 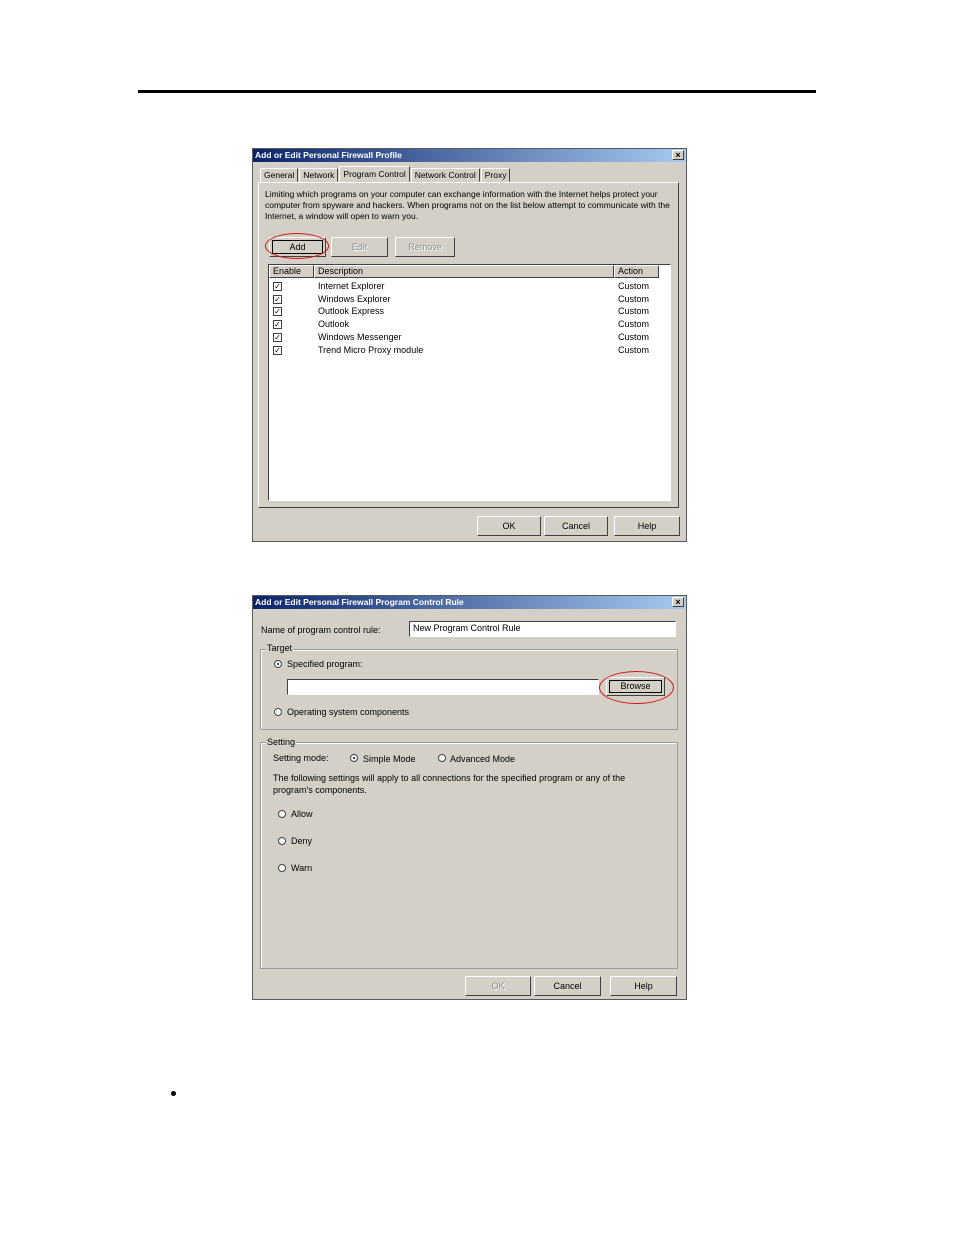 I want to click on remove-button: Remove, so click(x=425, y=247).